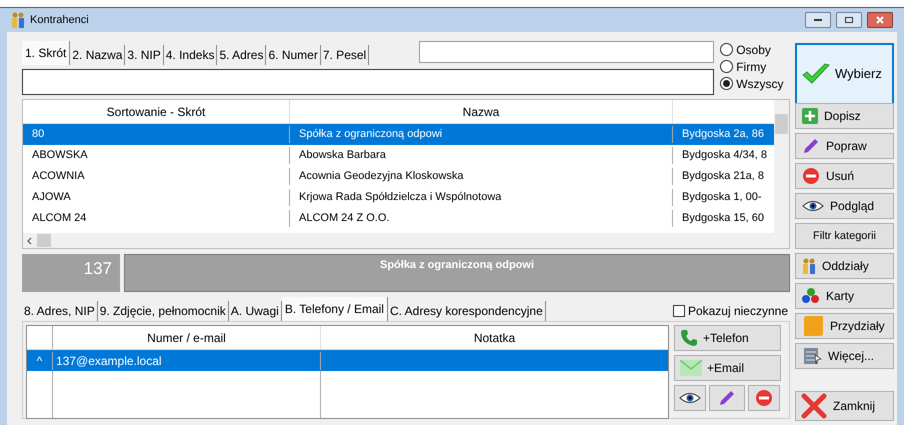 The image size is (904, 425). What do you see at coordinates (755, 83) in the screenshot?
I see `filter-radio: Wszyscy` at bounding box center [755, 83].